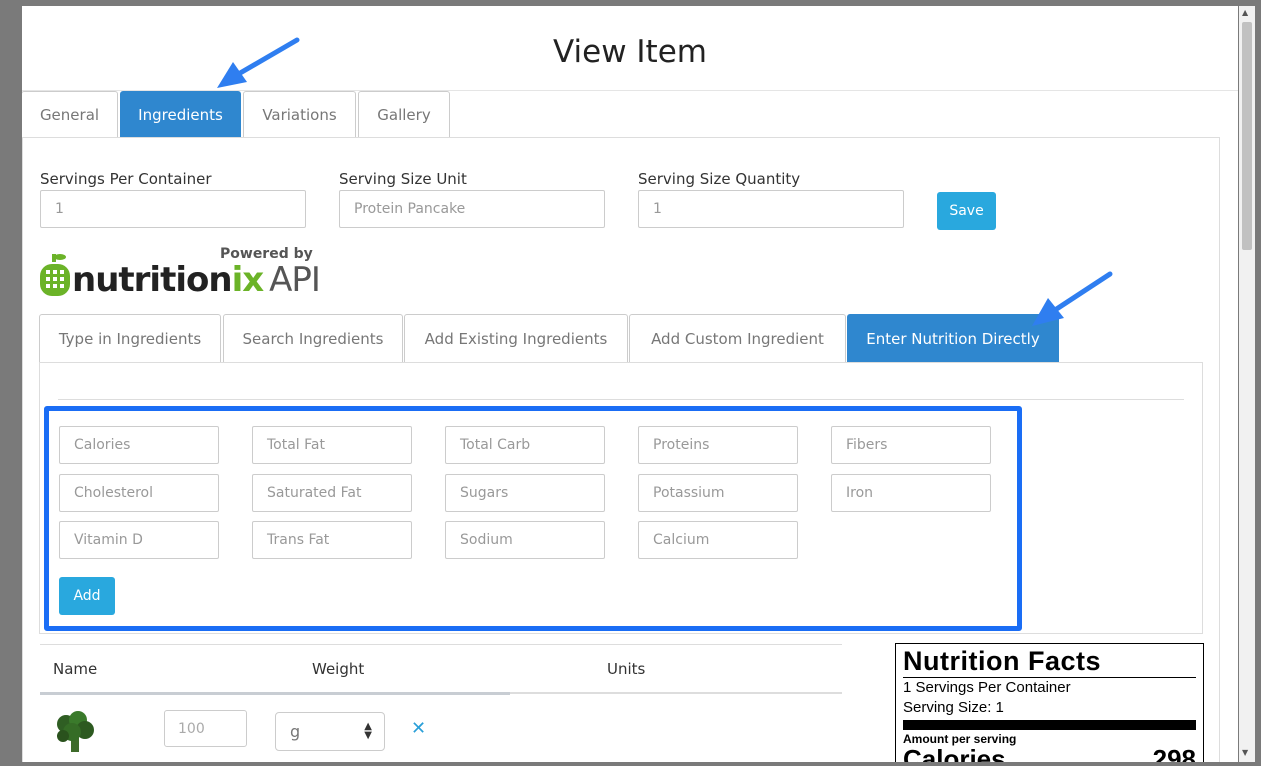 The width and height of the screenshot is (1261, 766). Describe the element at coordinates (130, 338) in the screenshot. I see `subtab-type-in-ingredients: Type in Ingredients` at that location.